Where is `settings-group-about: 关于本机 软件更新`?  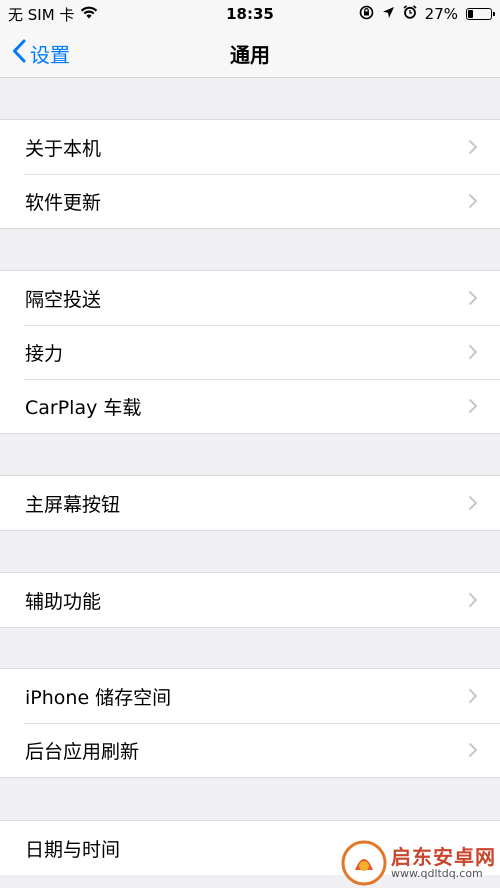 settings-group-about: 关于本机 软件更新 is located at coordinates (250, 174).